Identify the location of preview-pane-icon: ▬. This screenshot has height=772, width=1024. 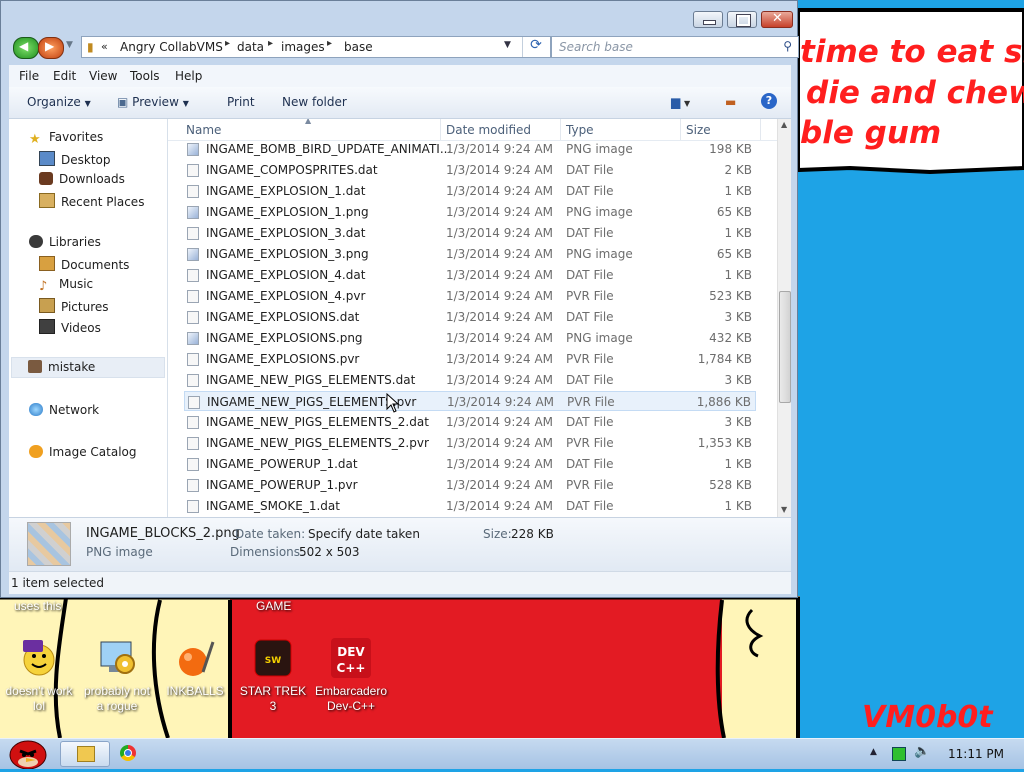
(730, 102).